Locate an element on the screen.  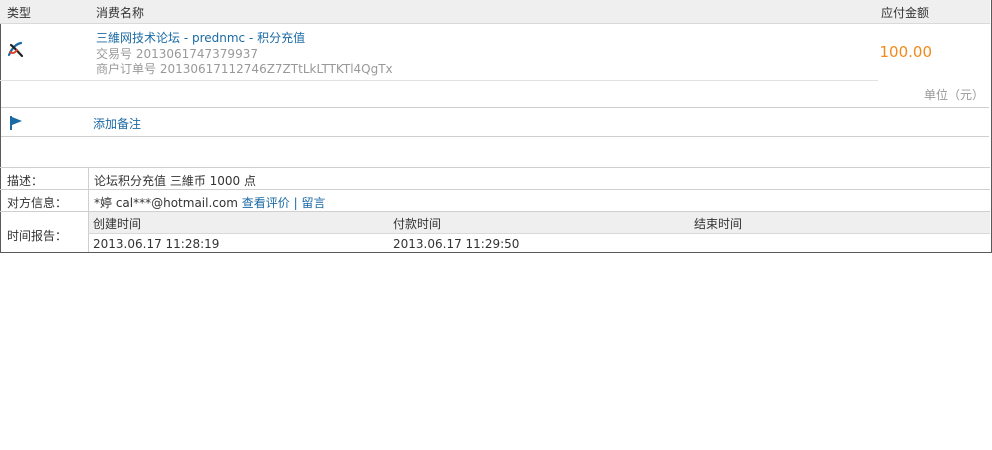
description-value: 论坛积分充值 三維币 1000 点 is located at coordinates (175, 181).